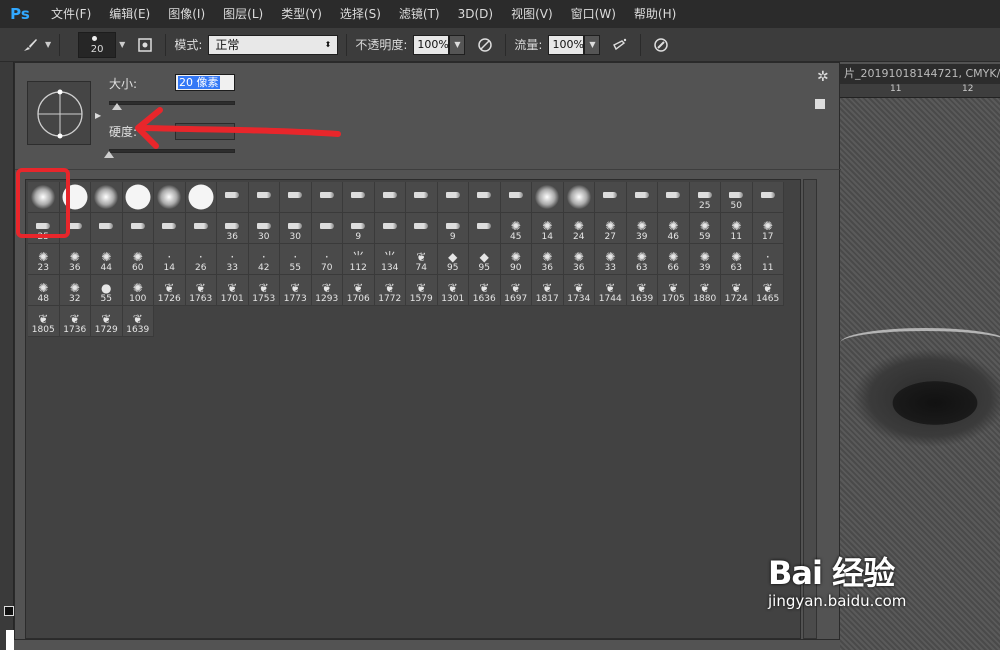  What do you see at coordinates (548, 290) in the screenshot?
I see `brush-preset-leaf: ❦ 1817` at bounding box center [548, 290].